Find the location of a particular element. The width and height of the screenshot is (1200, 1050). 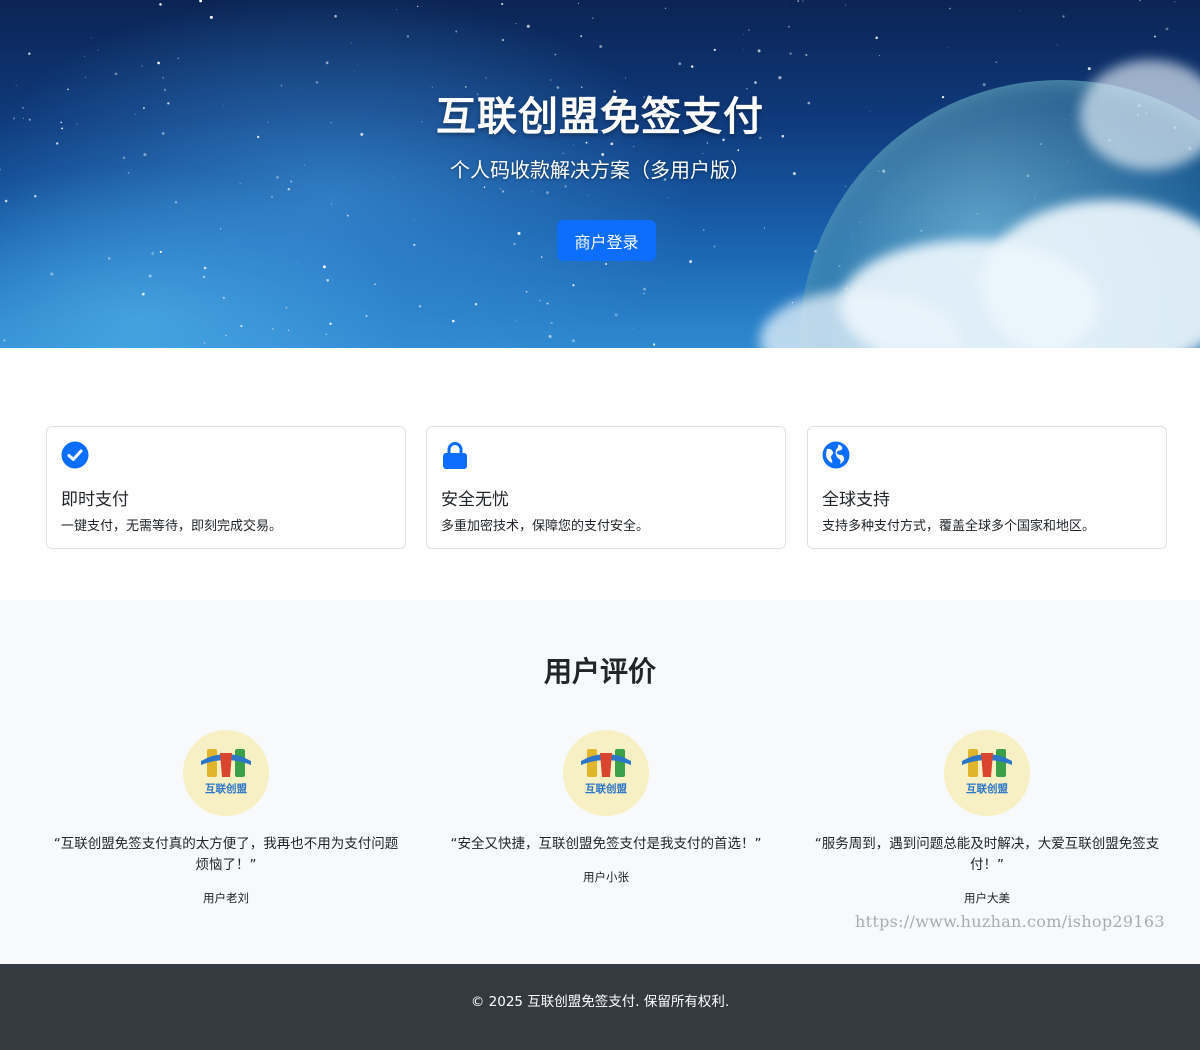

hero-subtitle: 个人码收款解决方案（多用户版） is located at coordinates (600, 170).